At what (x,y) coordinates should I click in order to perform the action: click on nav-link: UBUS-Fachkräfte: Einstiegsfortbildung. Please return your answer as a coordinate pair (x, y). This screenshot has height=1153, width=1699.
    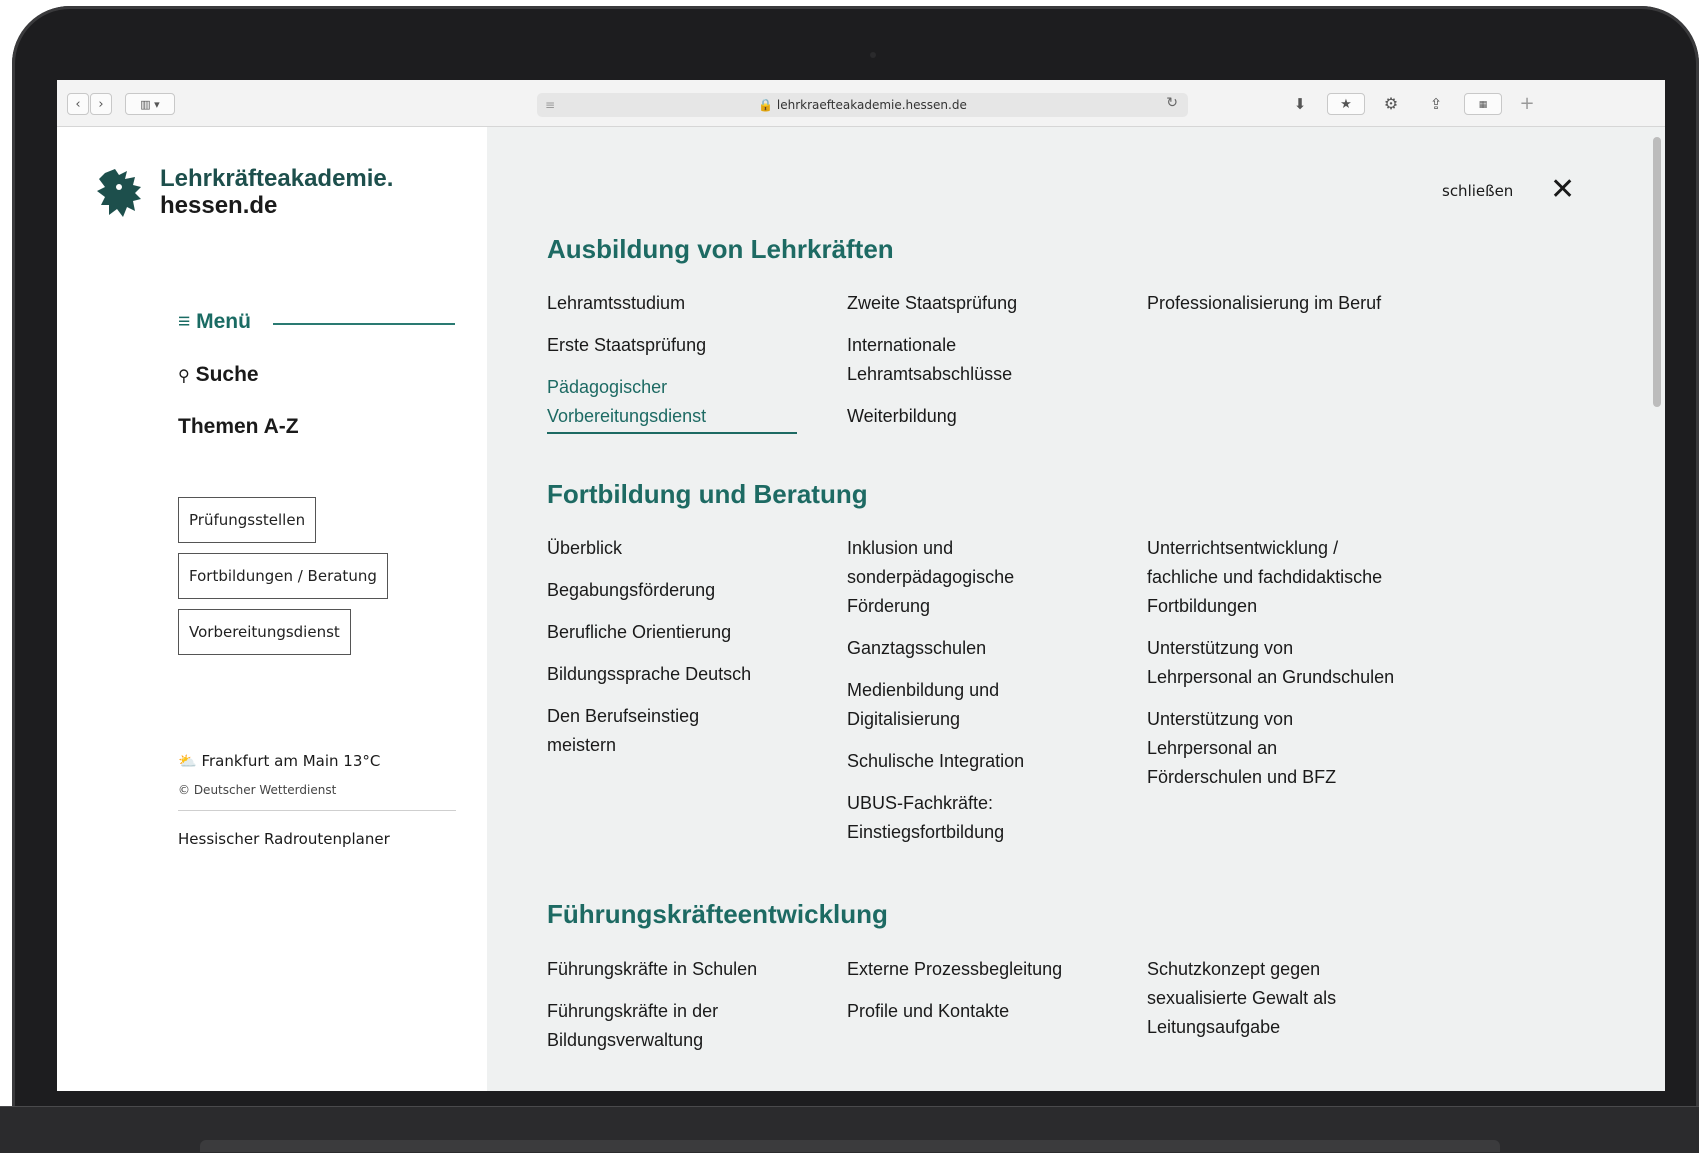
    Looking at the image, I should click on (962, 818).